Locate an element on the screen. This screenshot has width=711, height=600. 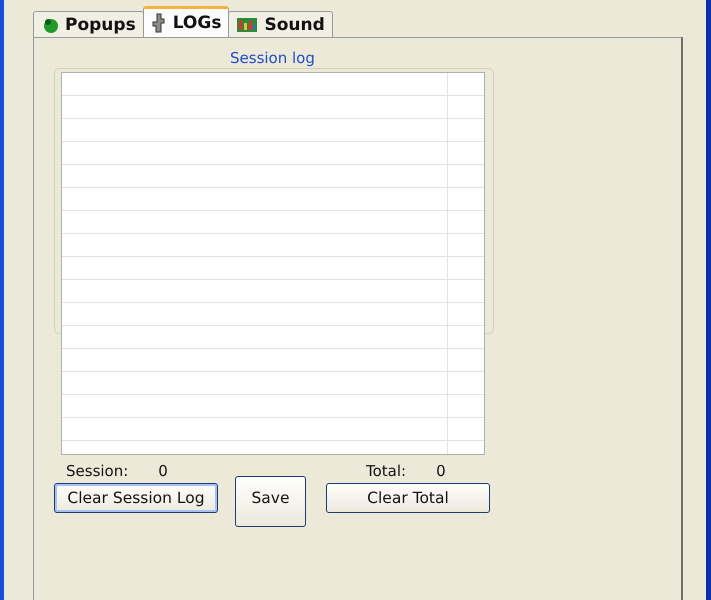
tab: LOGs is located at coordinates (186, 21).